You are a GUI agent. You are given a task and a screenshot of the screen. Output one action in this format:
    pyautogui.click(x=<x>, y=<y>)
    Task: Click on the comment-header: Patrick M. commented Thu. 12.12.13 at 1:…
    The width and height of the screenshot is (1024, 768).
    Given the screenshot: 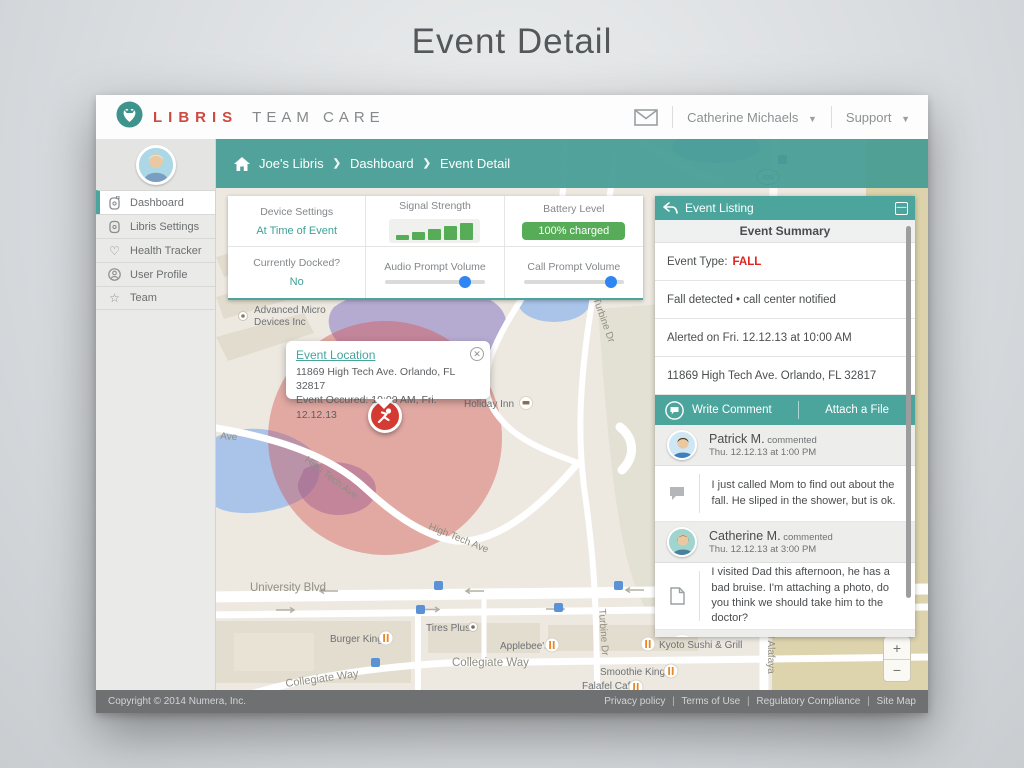 What is the action you would take?
    pyautogui.click(x=785, y=445)
    